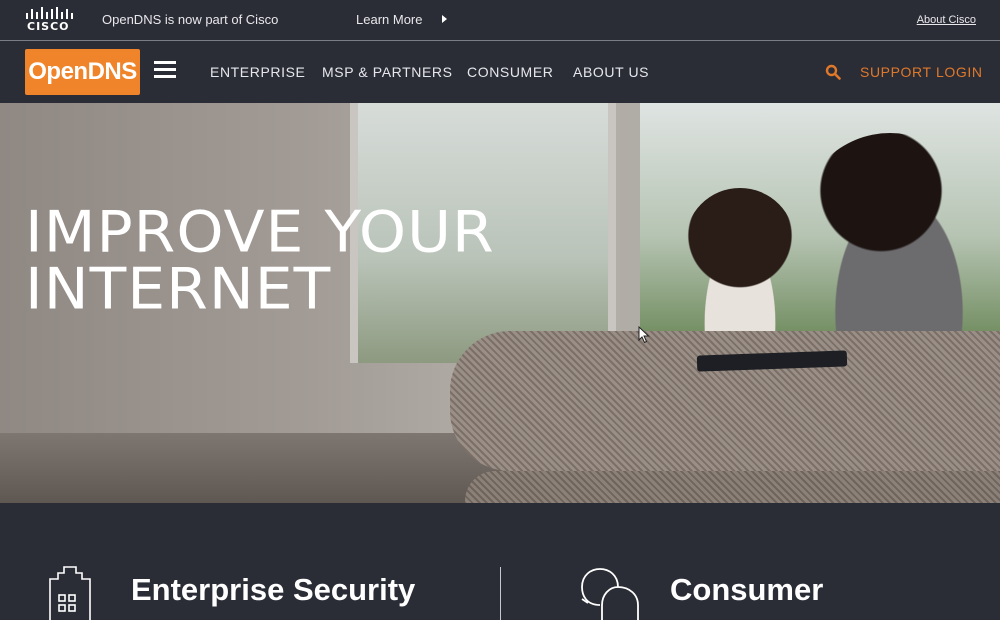  Describe the element at coordinates (732, 487) in the screenshot. I see `hero-cushion-lower` at that location.